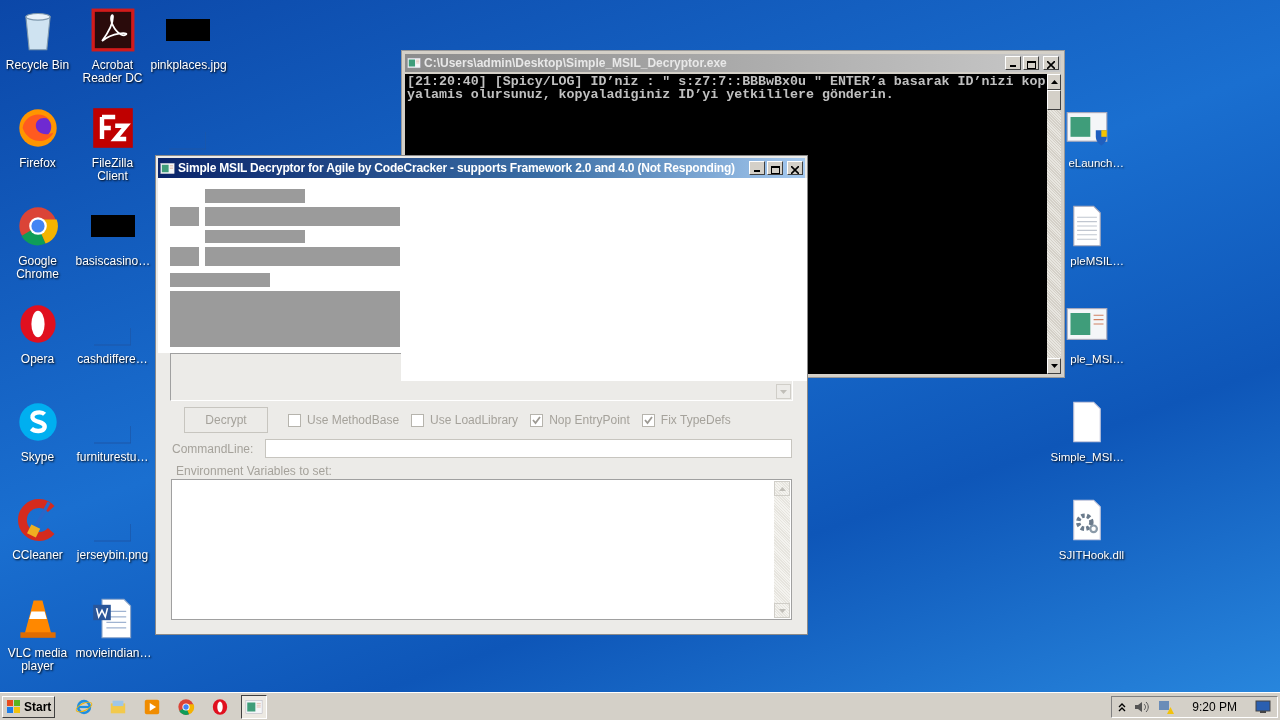  I want to click on commandline-field, so click(528, 448).